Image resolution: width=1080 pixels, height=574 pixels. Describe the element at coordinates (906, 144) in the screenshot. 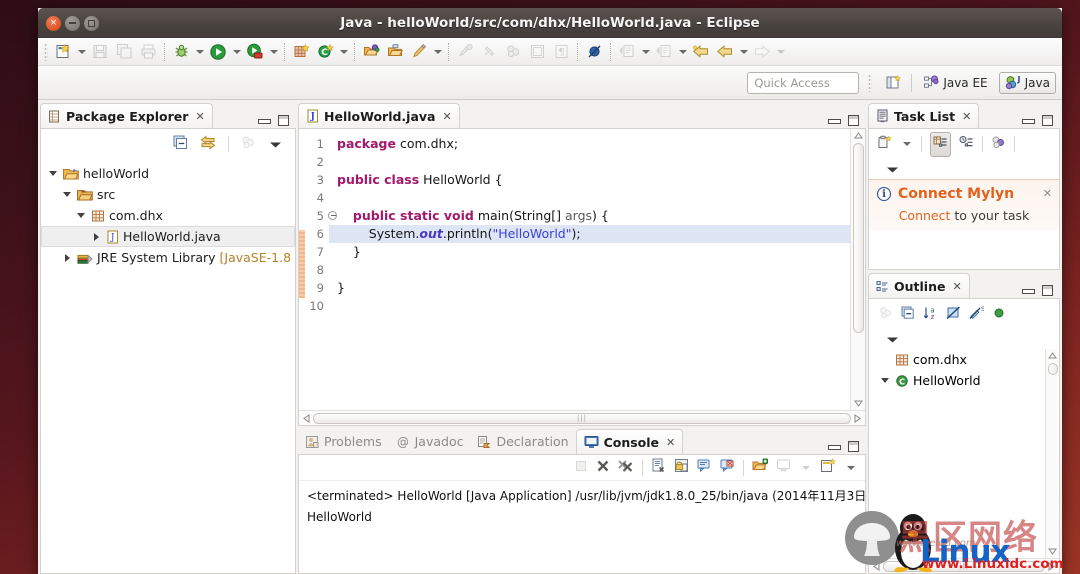

I see `new-task-dropdown` at that location.